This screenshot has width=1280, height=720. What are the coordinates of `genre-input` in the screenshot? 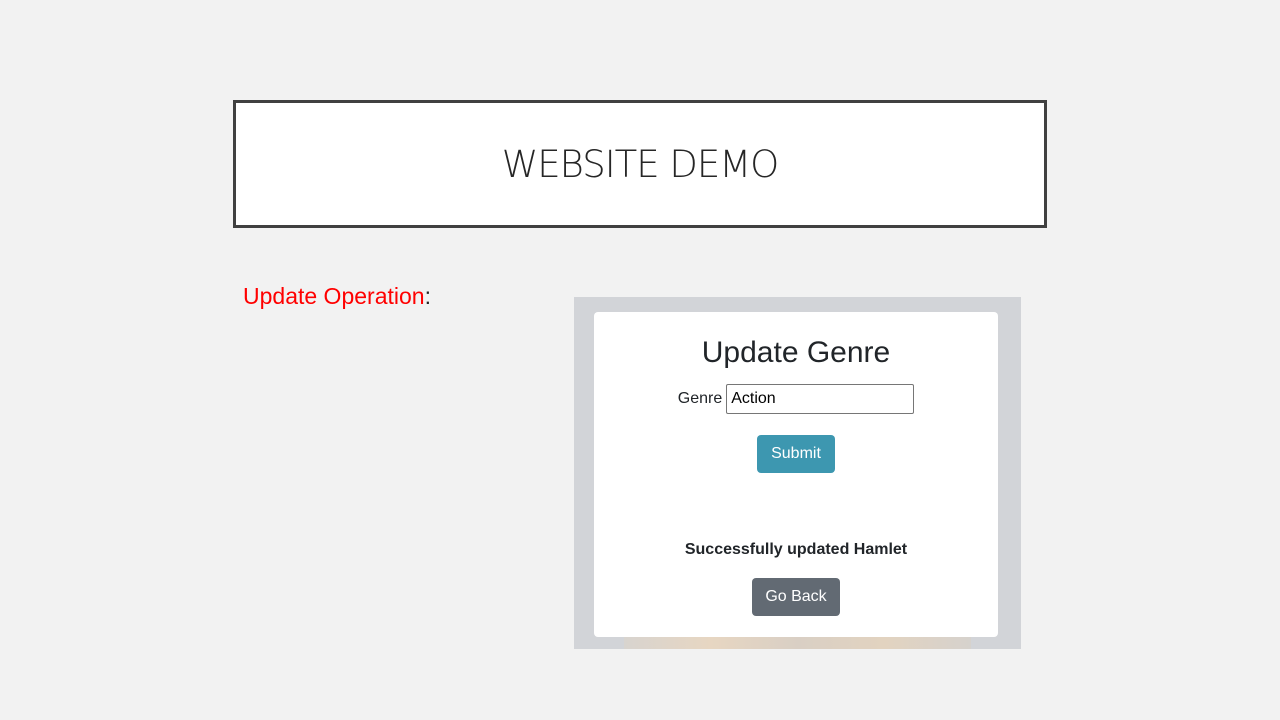 It's located at (820, 399).